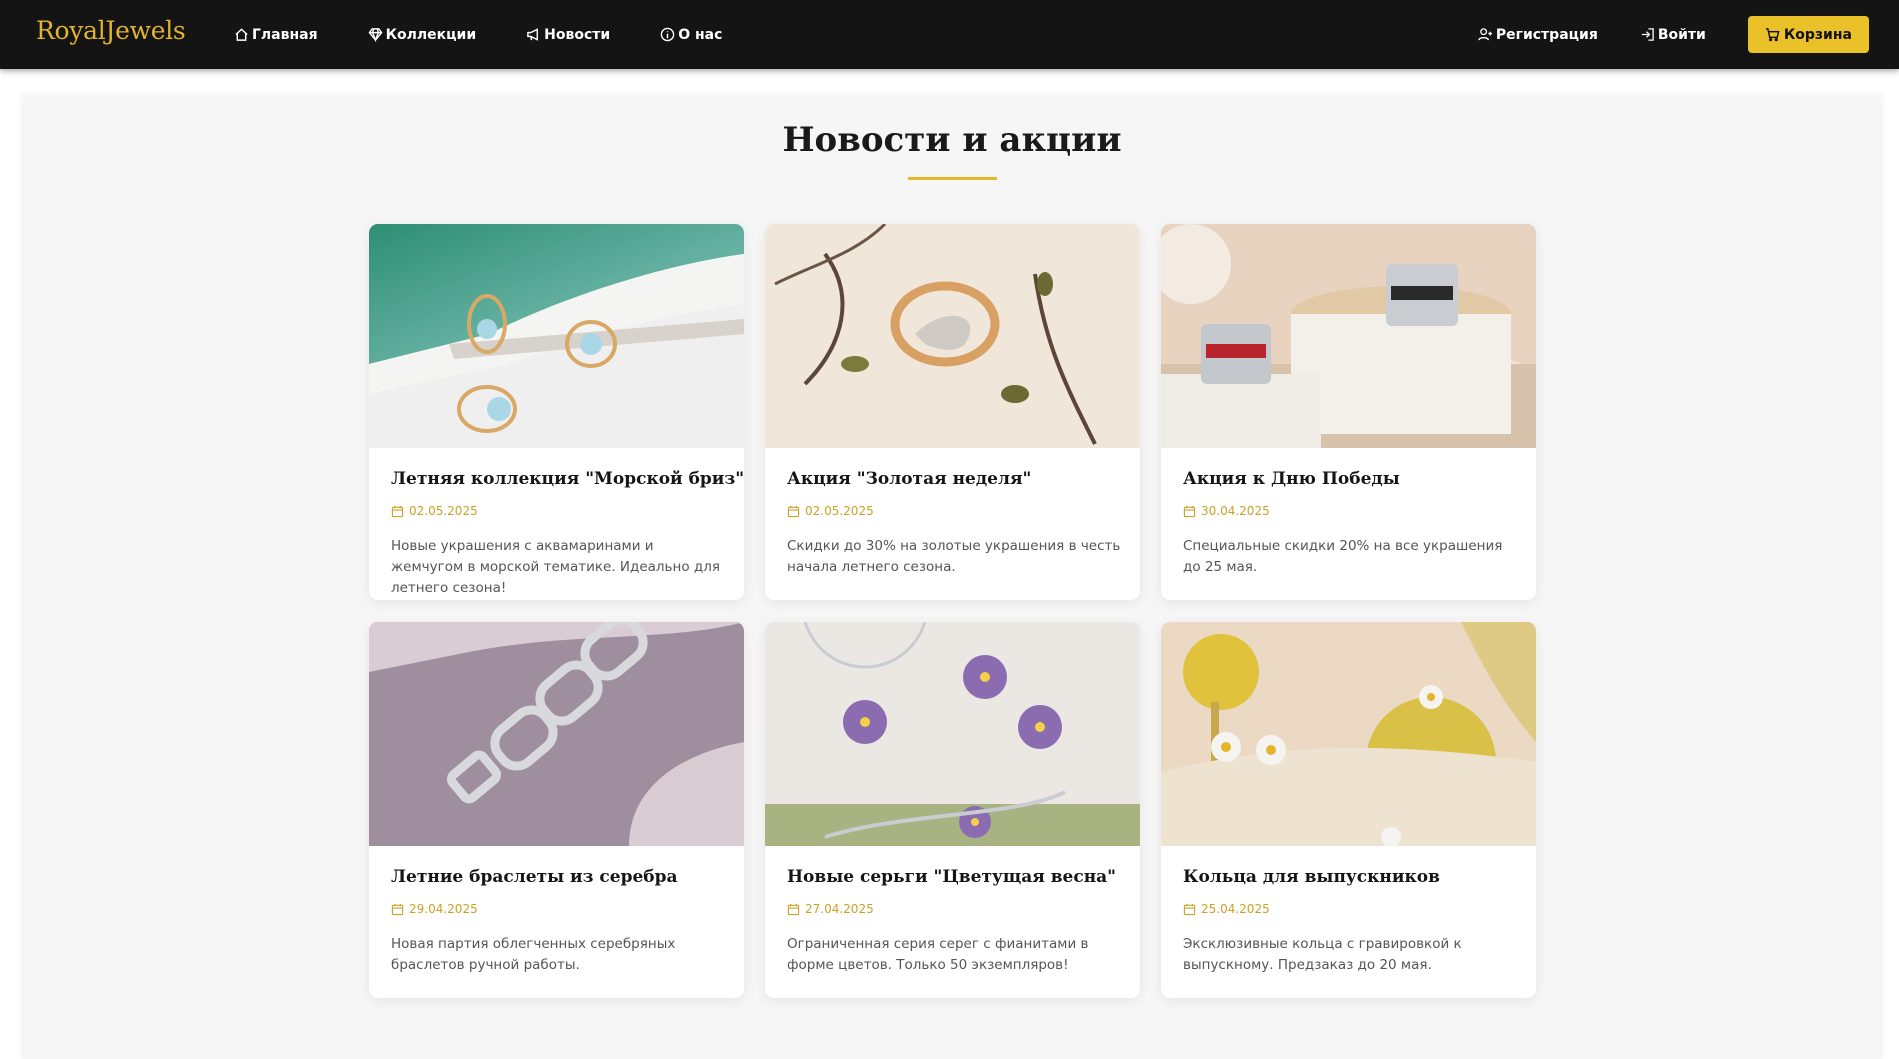 The width and height of the screenshot is (1899, 1059). Describe the element at coordinates (556, 734) in the screenshot. I see `news-image-silver-bracelet` at that location.